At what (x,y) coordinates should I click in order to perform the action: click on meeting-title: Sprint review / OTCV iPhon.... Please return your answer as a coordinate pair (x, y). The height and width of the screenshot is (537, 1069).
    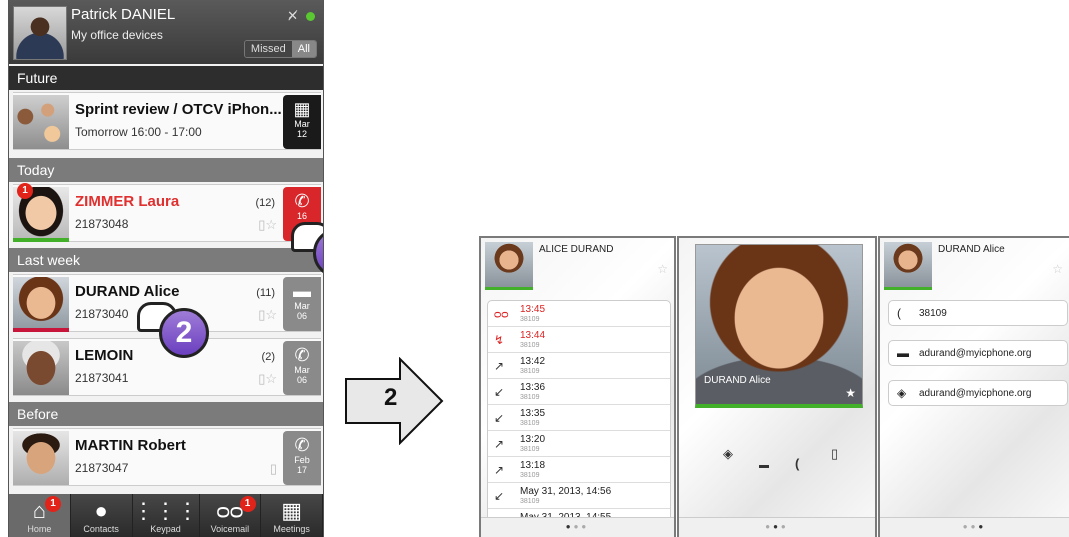
    Looking at the image, I should click on (178, 109).